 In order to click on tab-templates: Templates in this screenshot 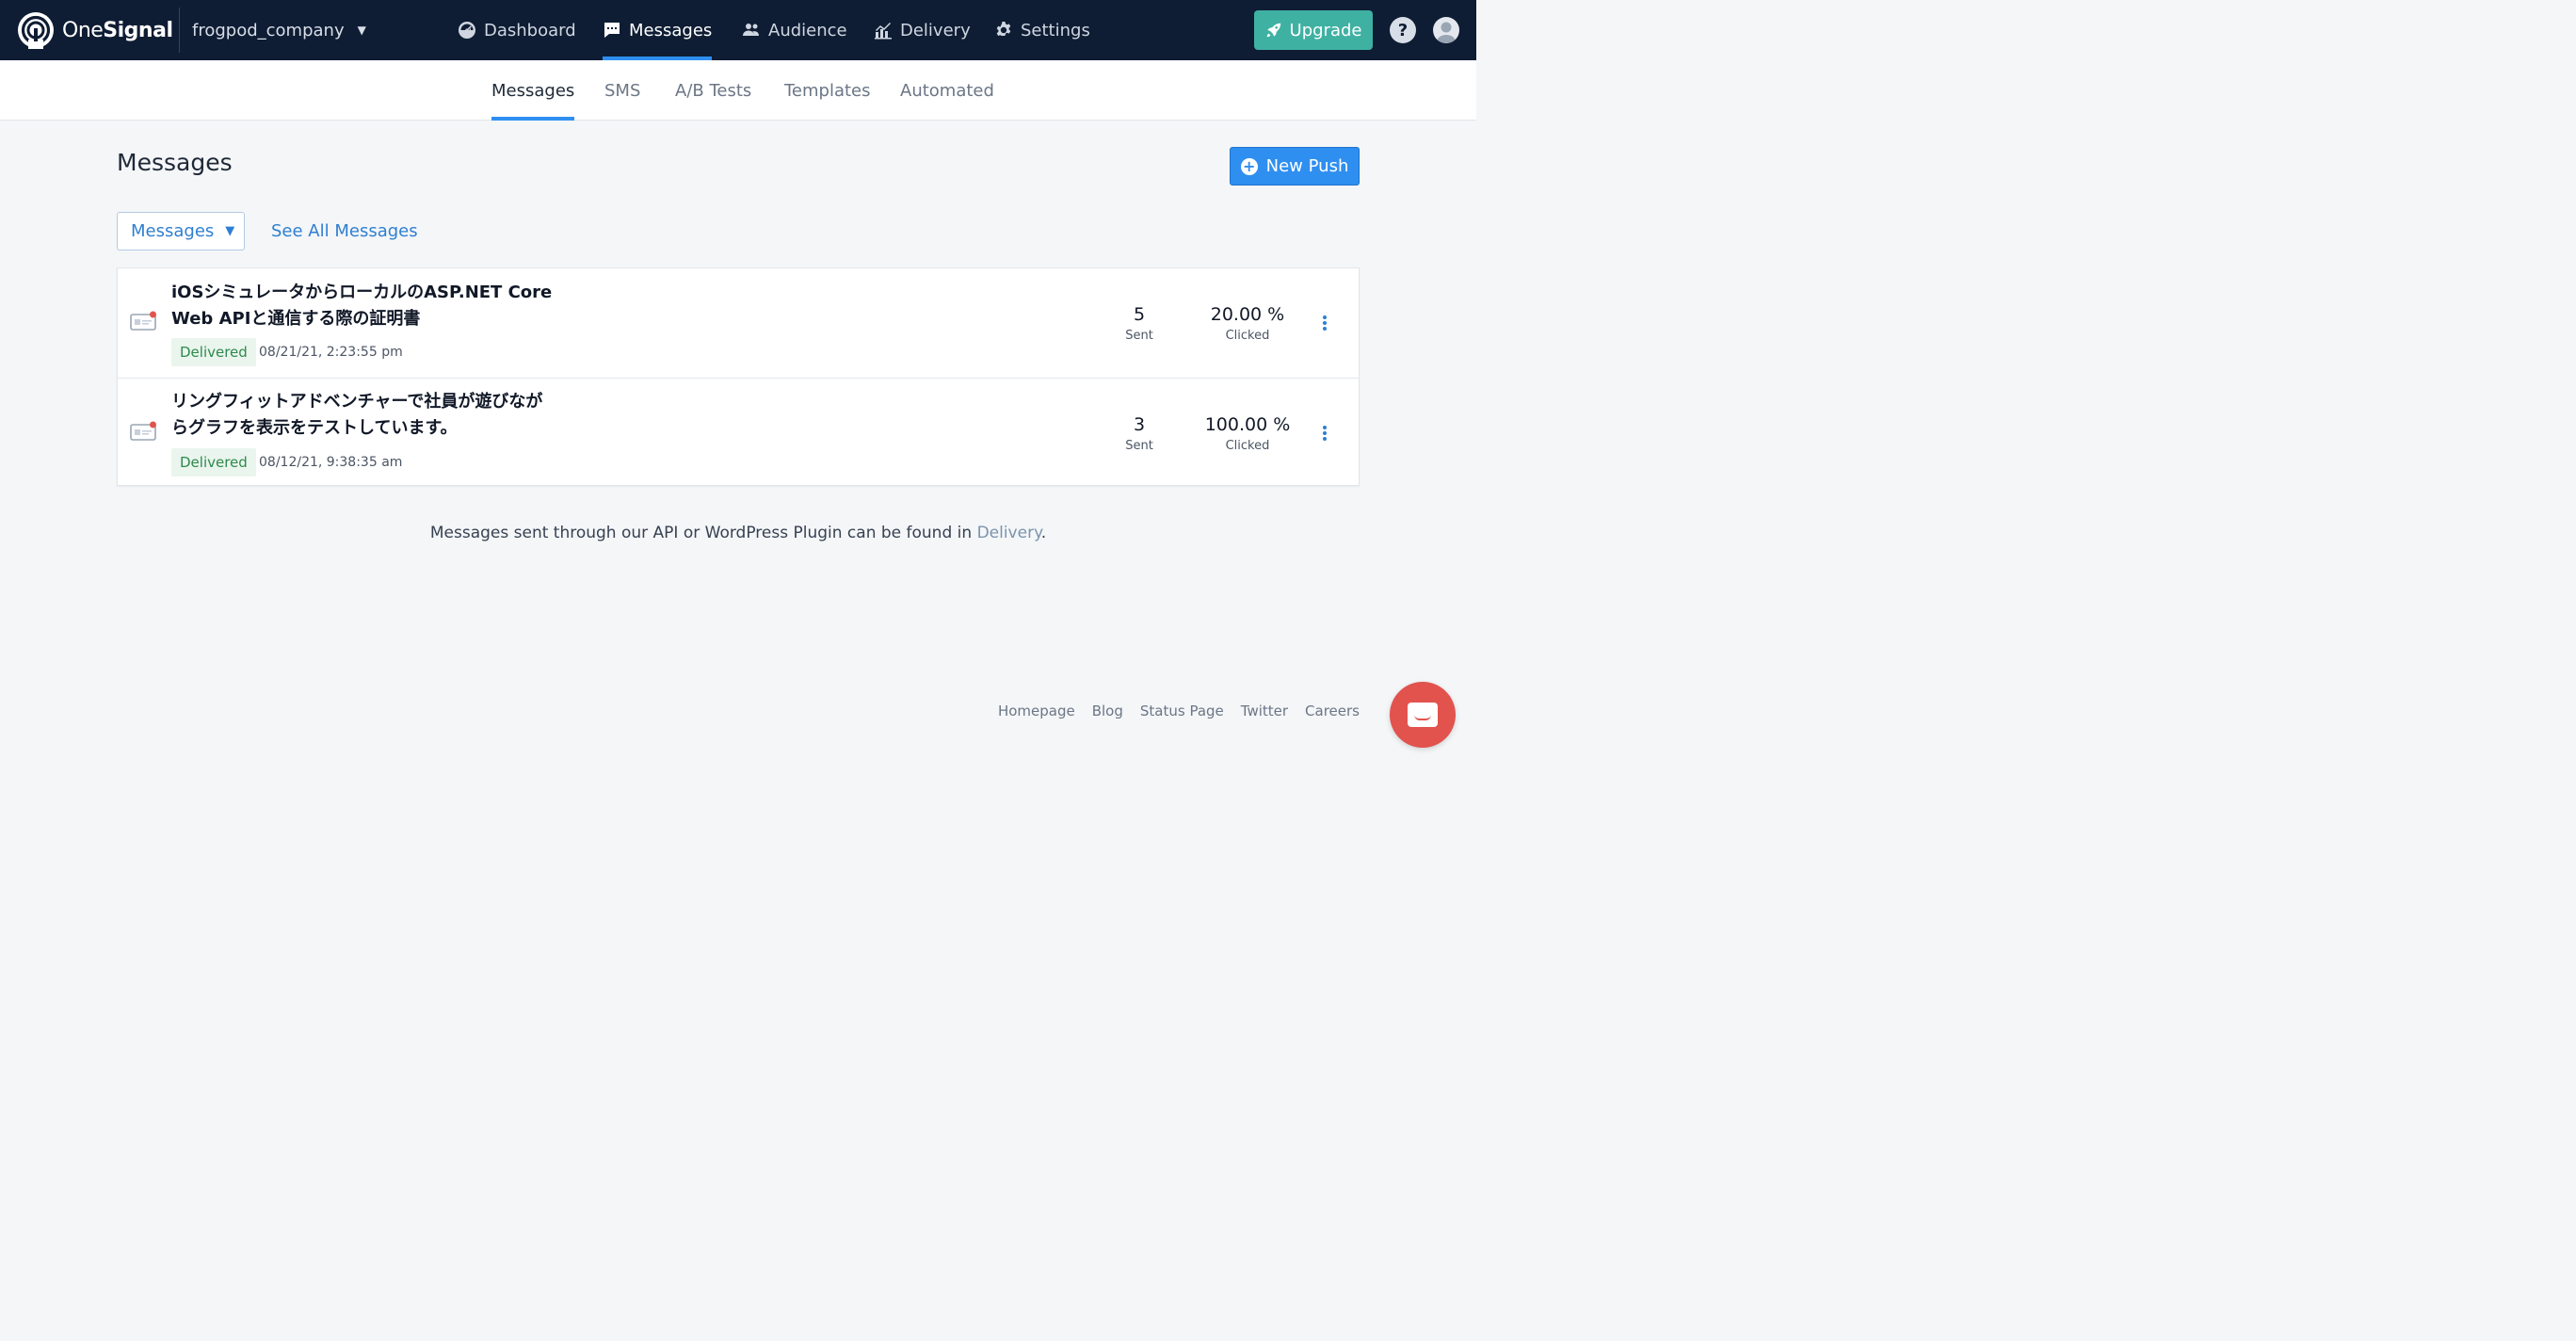, I will do `click(827, 90)`.